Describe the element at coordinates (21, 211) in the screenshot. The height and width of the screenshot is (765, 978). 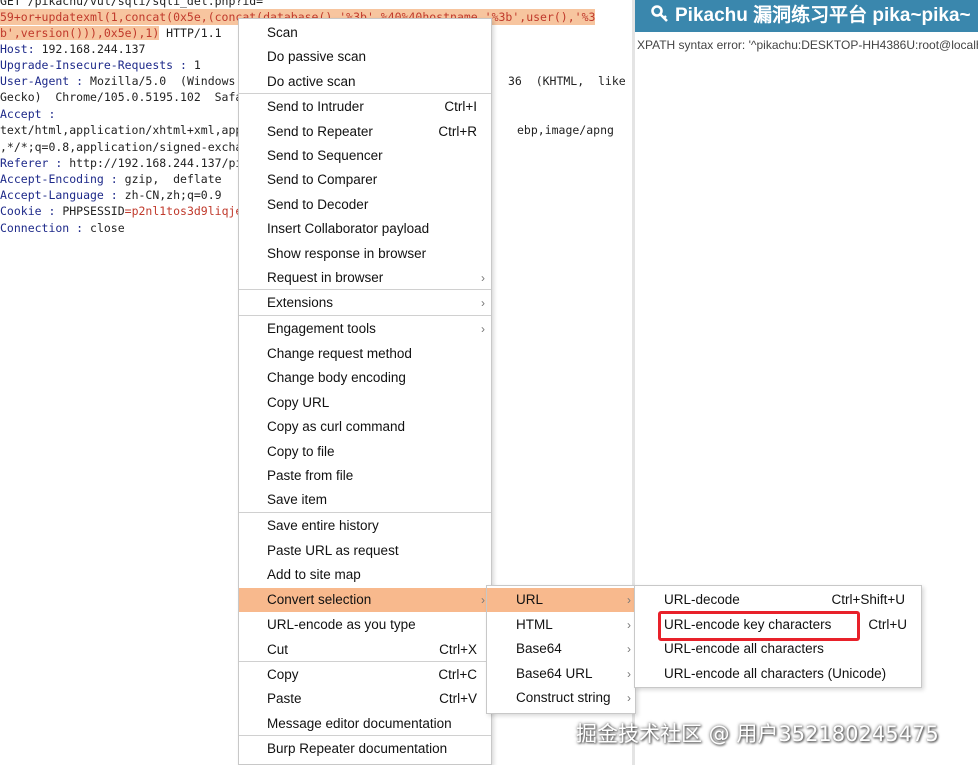
I see `header-name: Cookie` at that location.